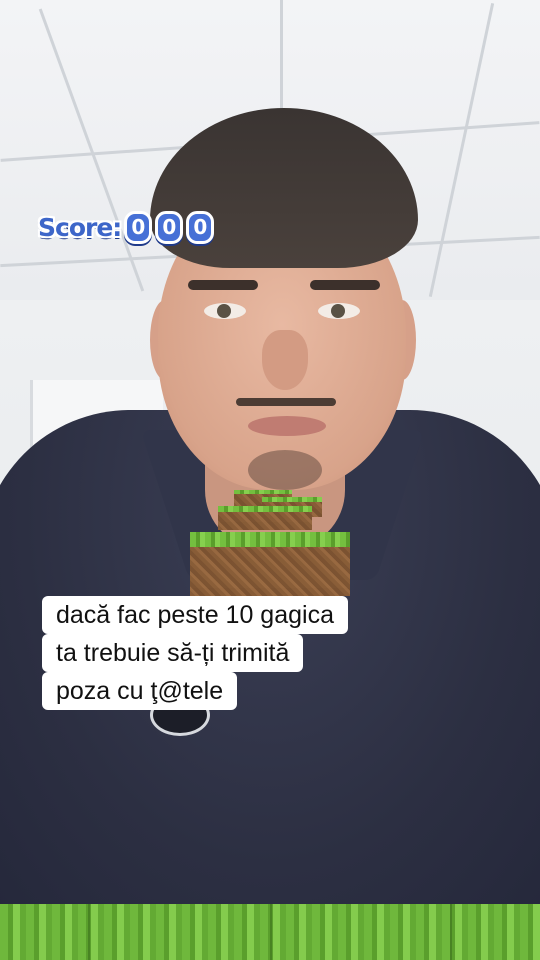  What do you see at coordinates (195, 615) in the screenshot?
I see `caption-line: dacă fac peste 10 gagica` at bounding box center [195, 615].